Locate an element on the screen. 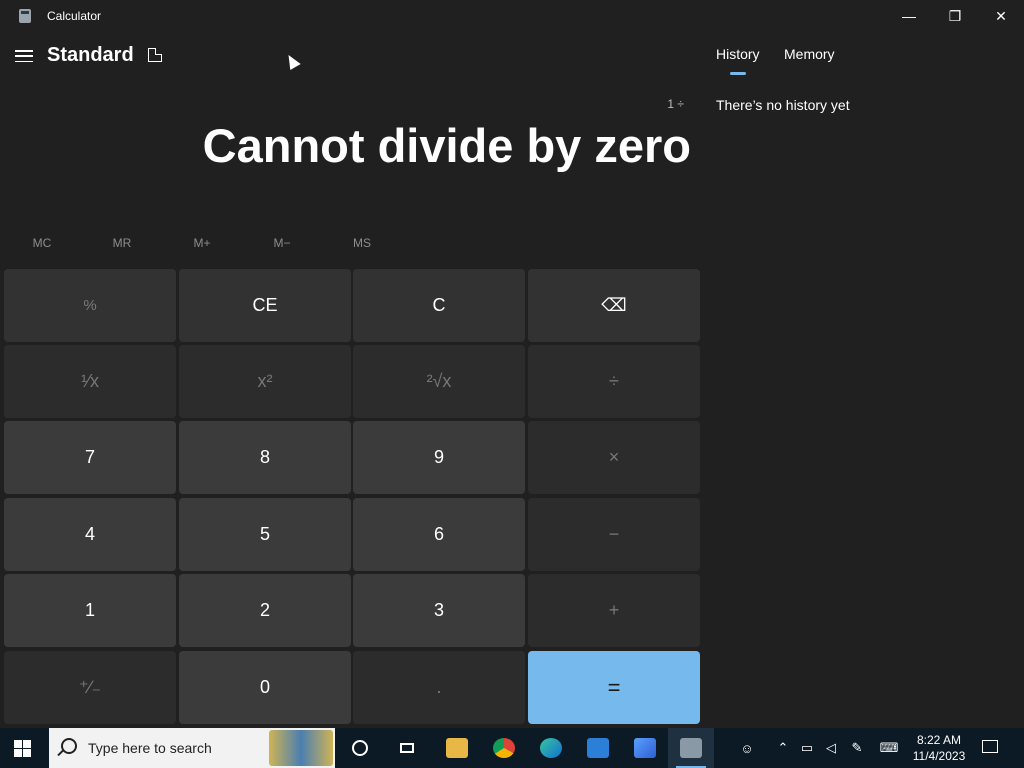 This screenshot has width=1024, height=768. negate-button: ⁺∕₋ is located at coordinates (90, 687).